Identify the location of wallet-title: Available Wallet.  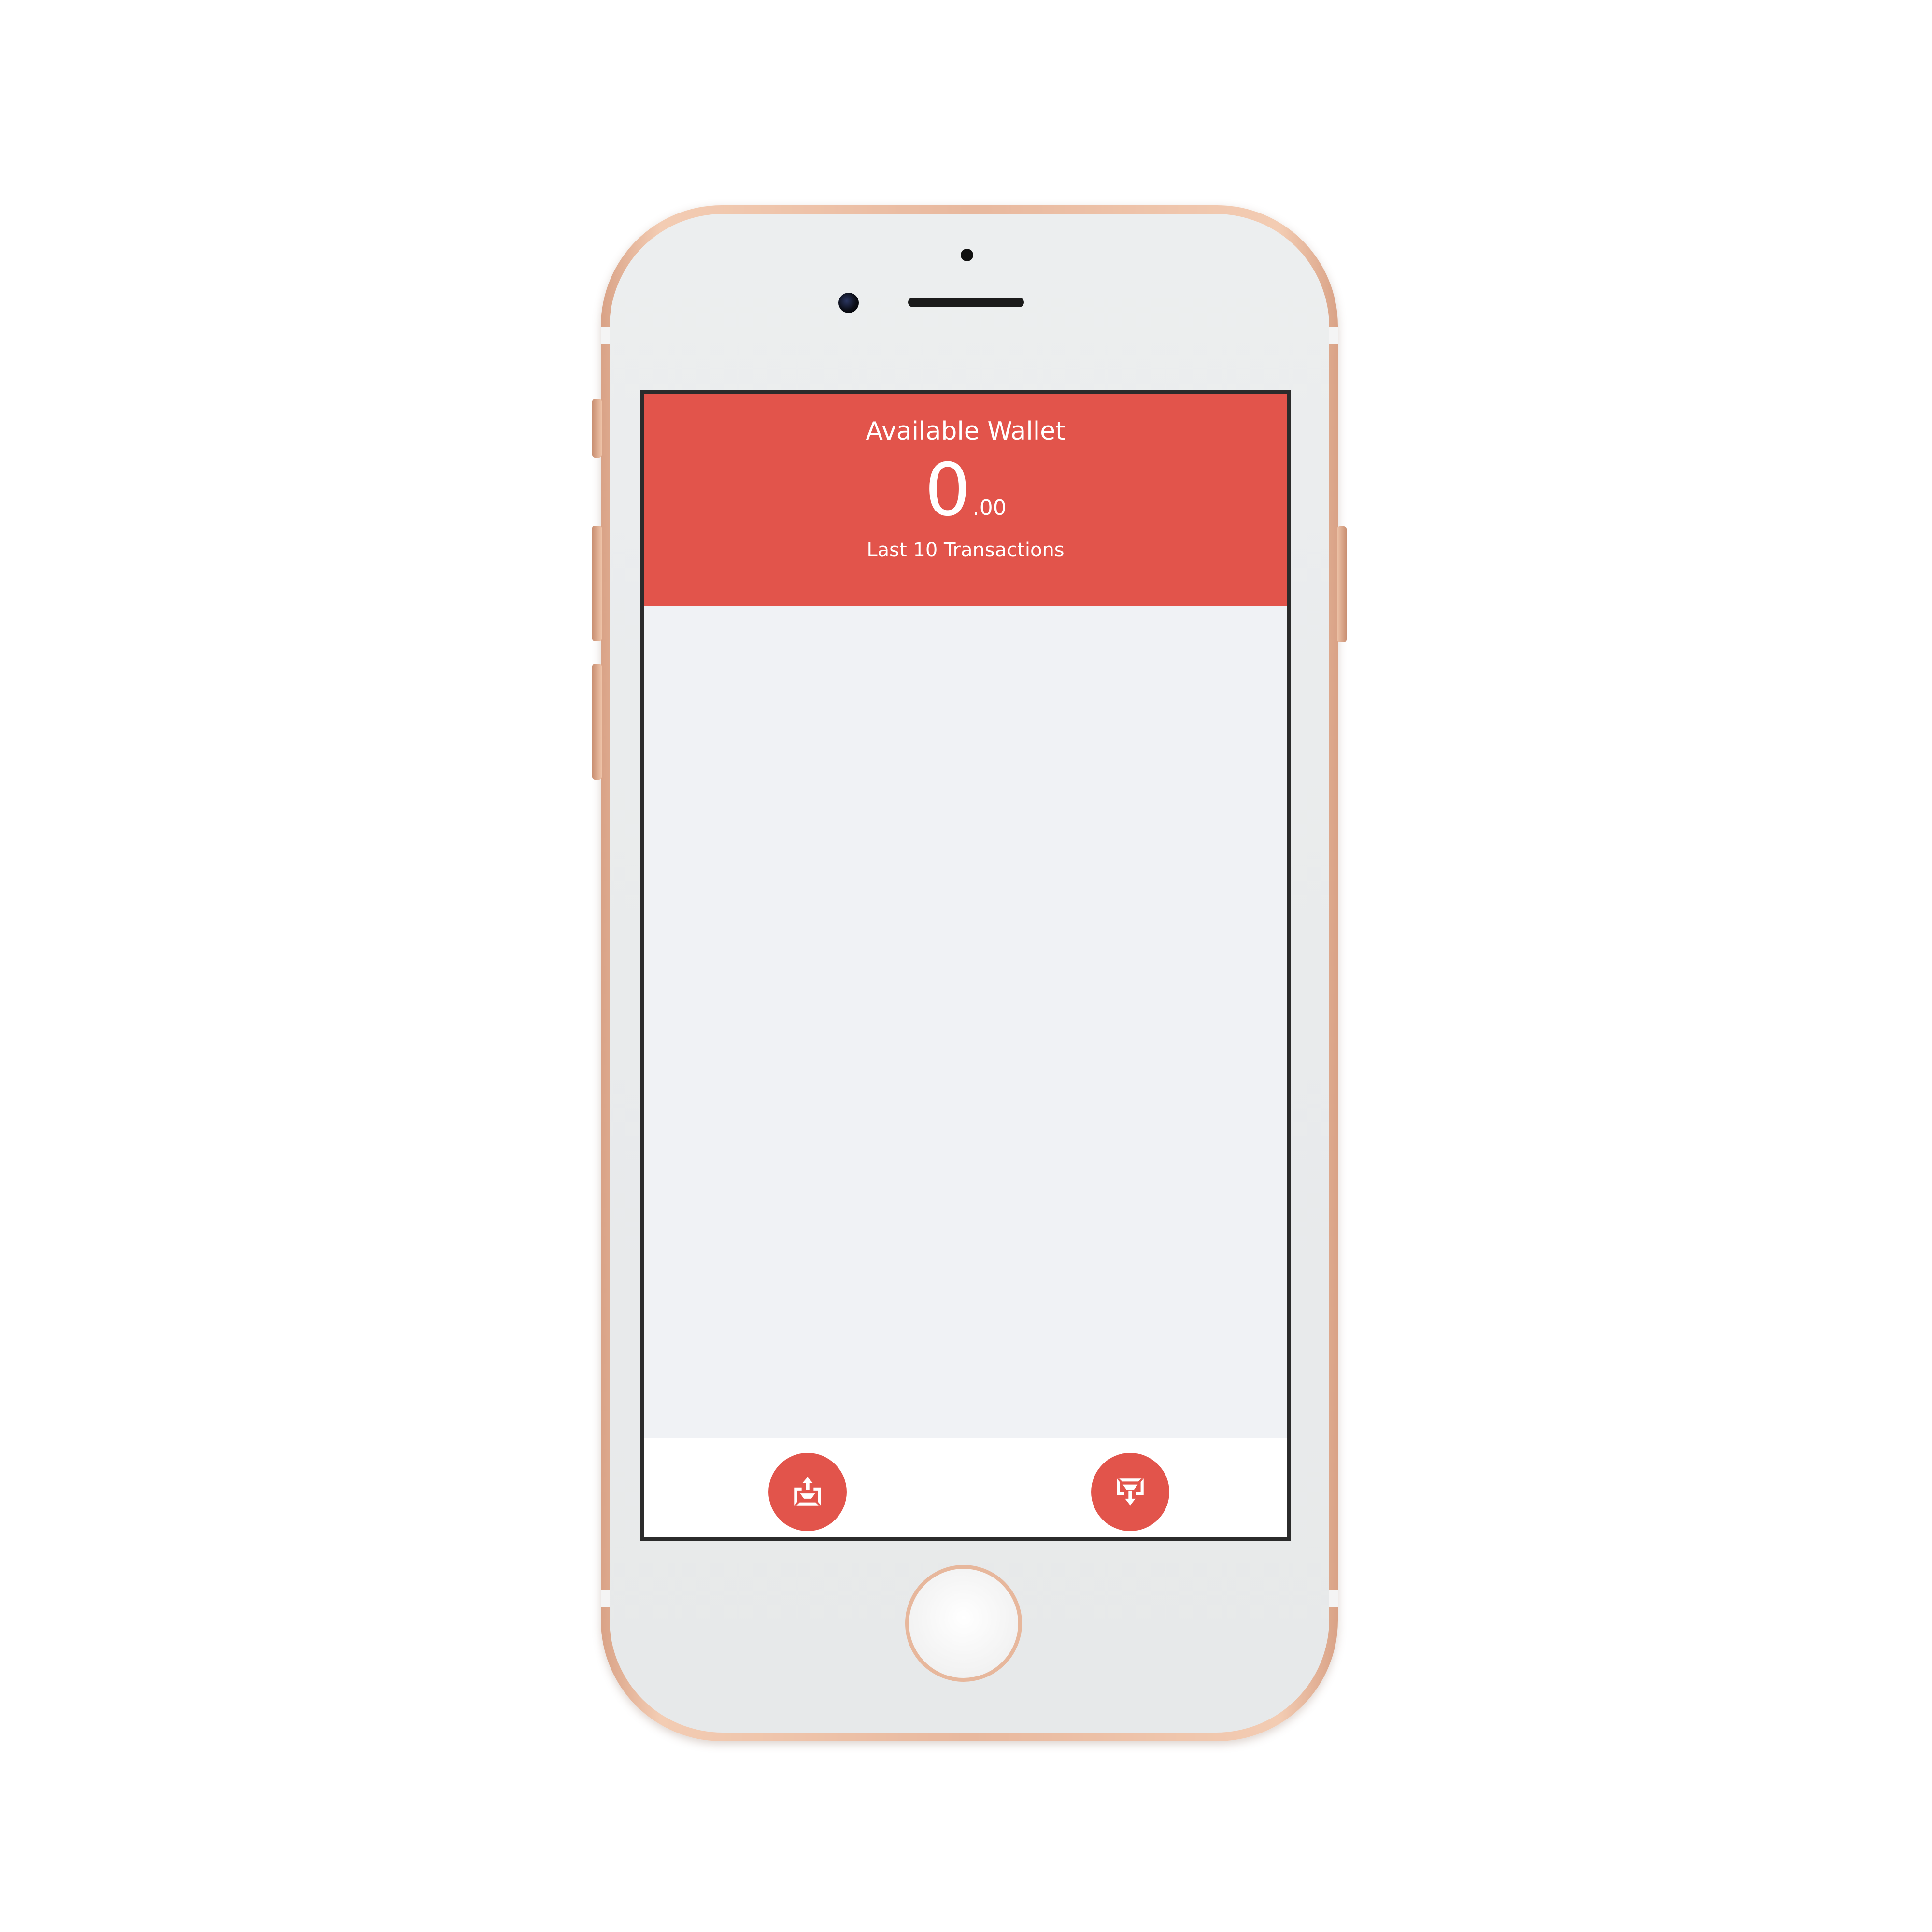
(965, 431).